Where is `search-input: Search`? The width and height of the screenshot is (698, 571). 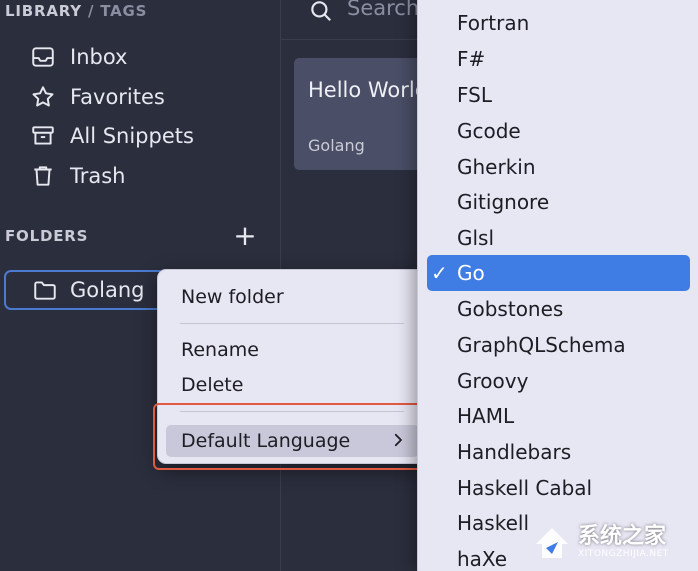
search-input: Search is located at coordinates (383, 10).